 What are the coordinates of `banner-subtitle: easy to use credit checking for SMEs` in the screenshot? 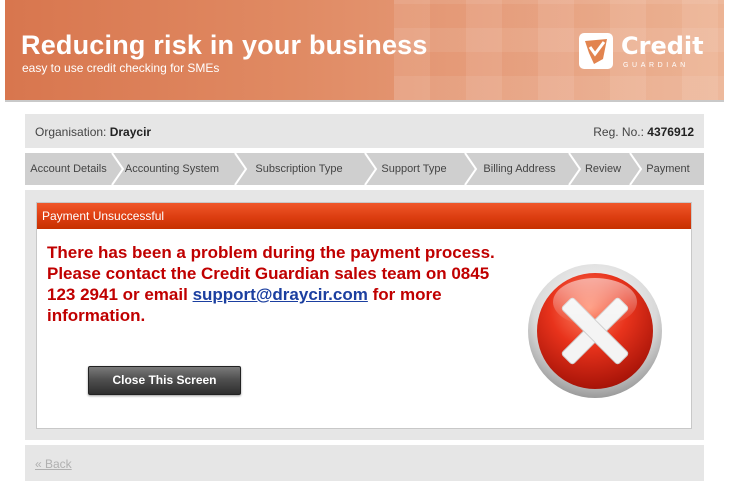 It's located at (121, 68).